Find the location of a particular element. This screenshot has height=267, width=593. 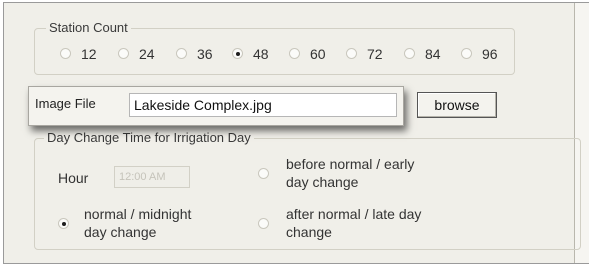

day-change-title: Day Change Time for Irrigation Day is located at coordinates (149, 138).